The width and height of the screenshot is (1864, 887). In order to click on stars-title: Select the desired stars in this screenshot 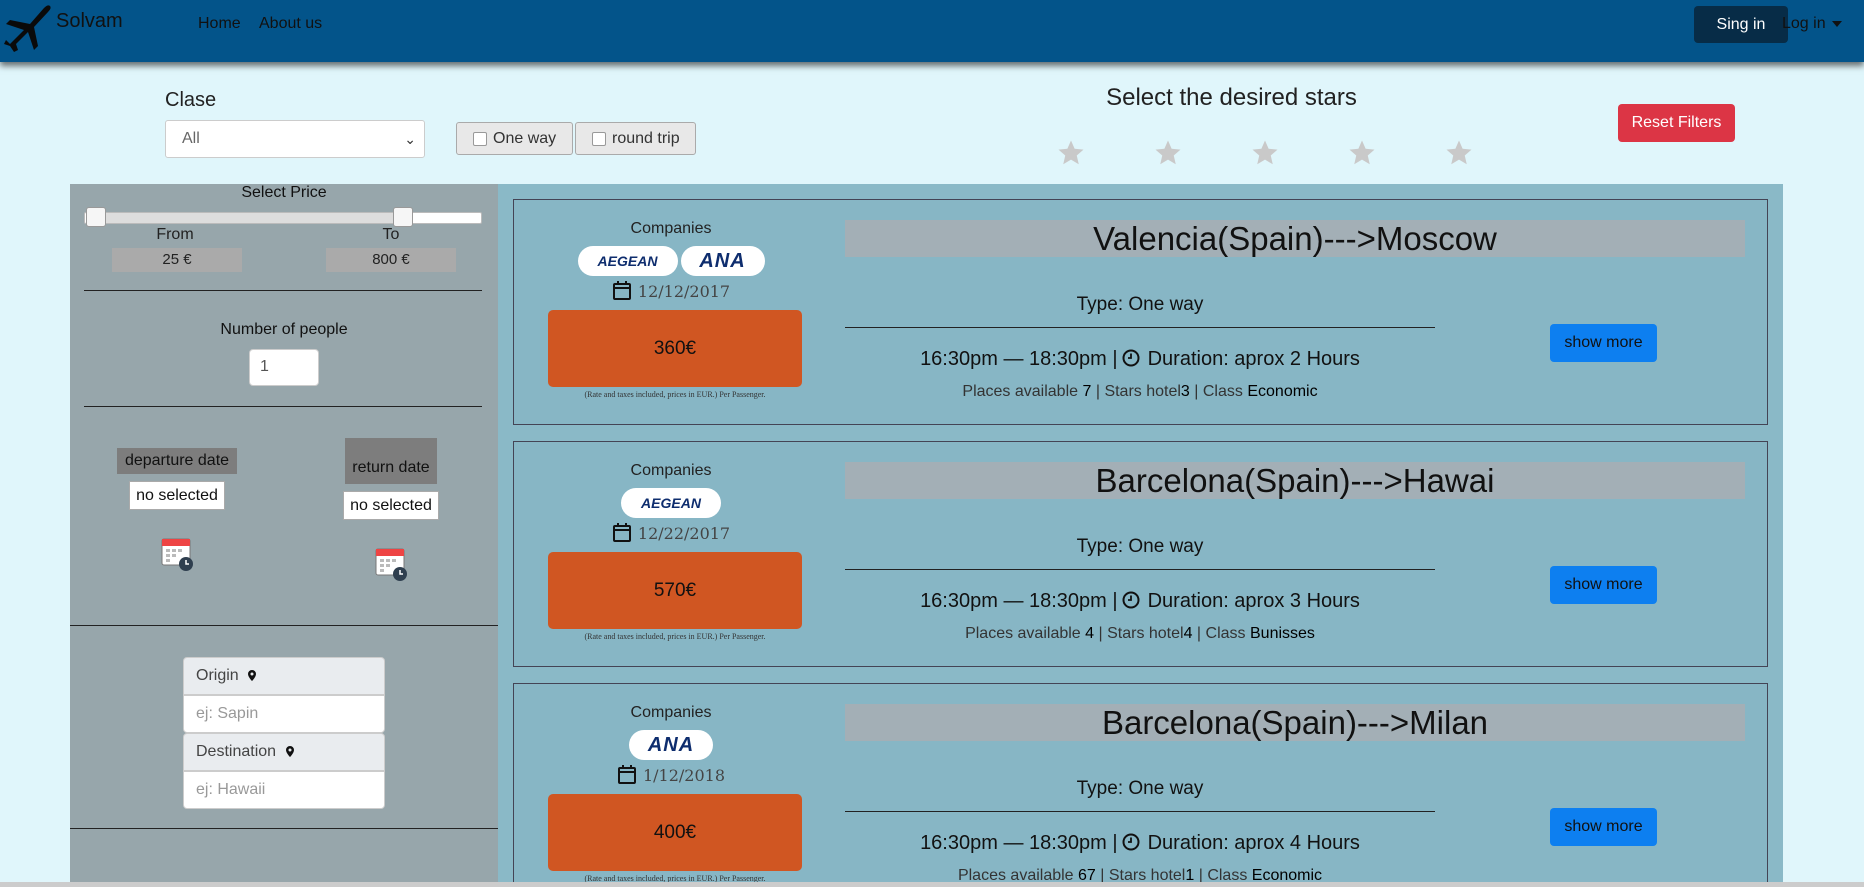, I will do `click(1231, 97)`.